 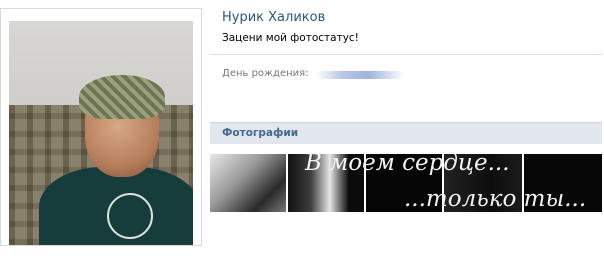 What do you see at coordinates (122, 97) in the screenshot?
I see `avatar-cap` at bounding box center [122, 97].